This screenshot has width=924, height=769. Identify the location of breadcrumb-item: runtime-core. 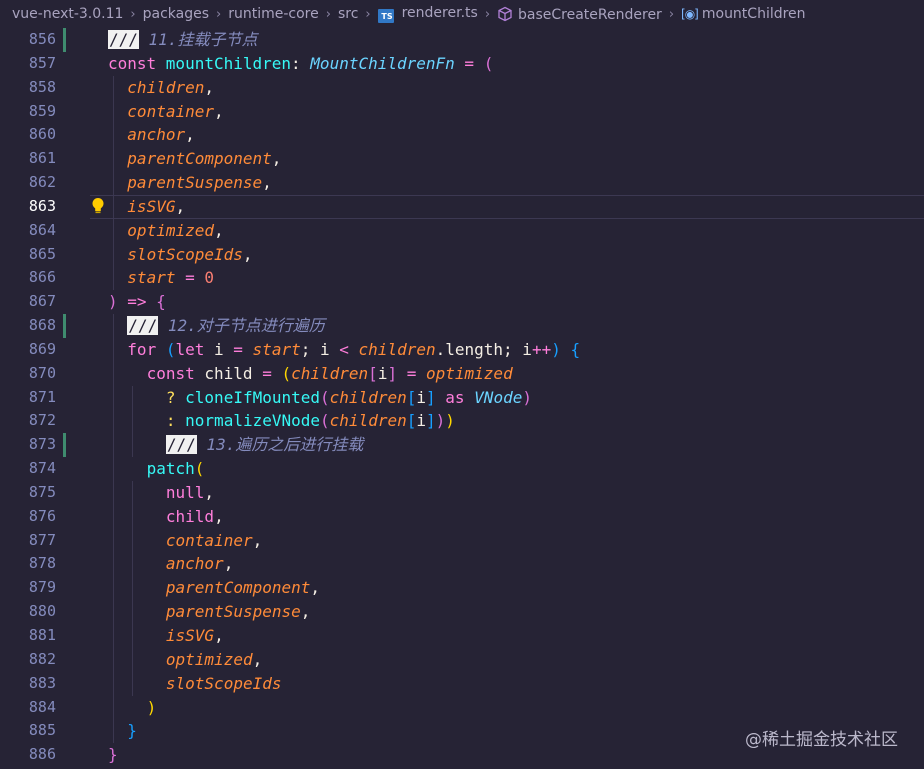
(273, 14).